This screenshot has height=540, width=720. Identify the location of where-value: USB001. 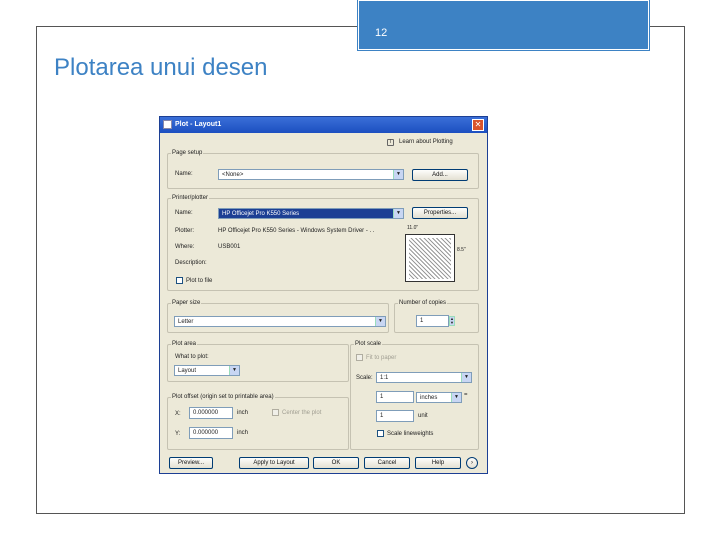
(229, 247).